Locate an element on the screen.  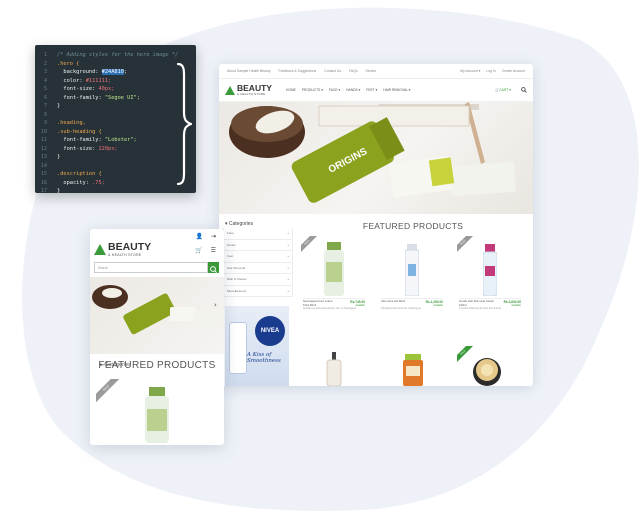
category-item: Miscellaneous + is located at coordinates (258, 291).